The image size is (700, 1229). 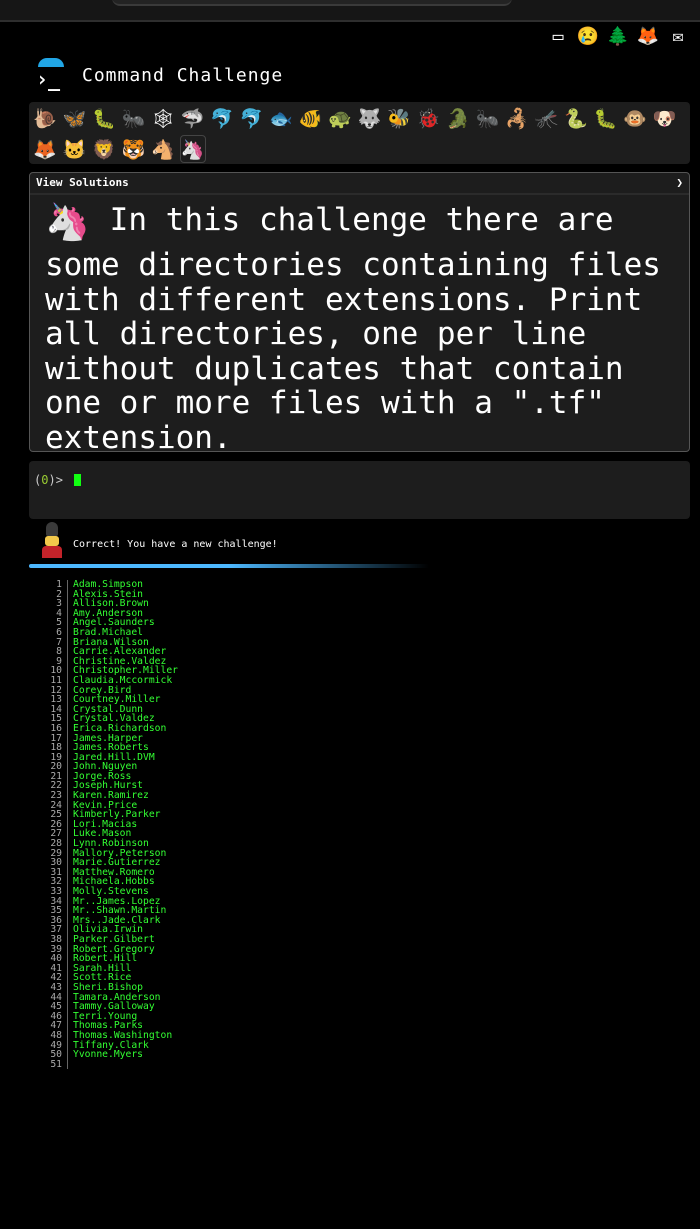 I want to click on view-solutions-link: View Solutions, so click(x=82, y=182).